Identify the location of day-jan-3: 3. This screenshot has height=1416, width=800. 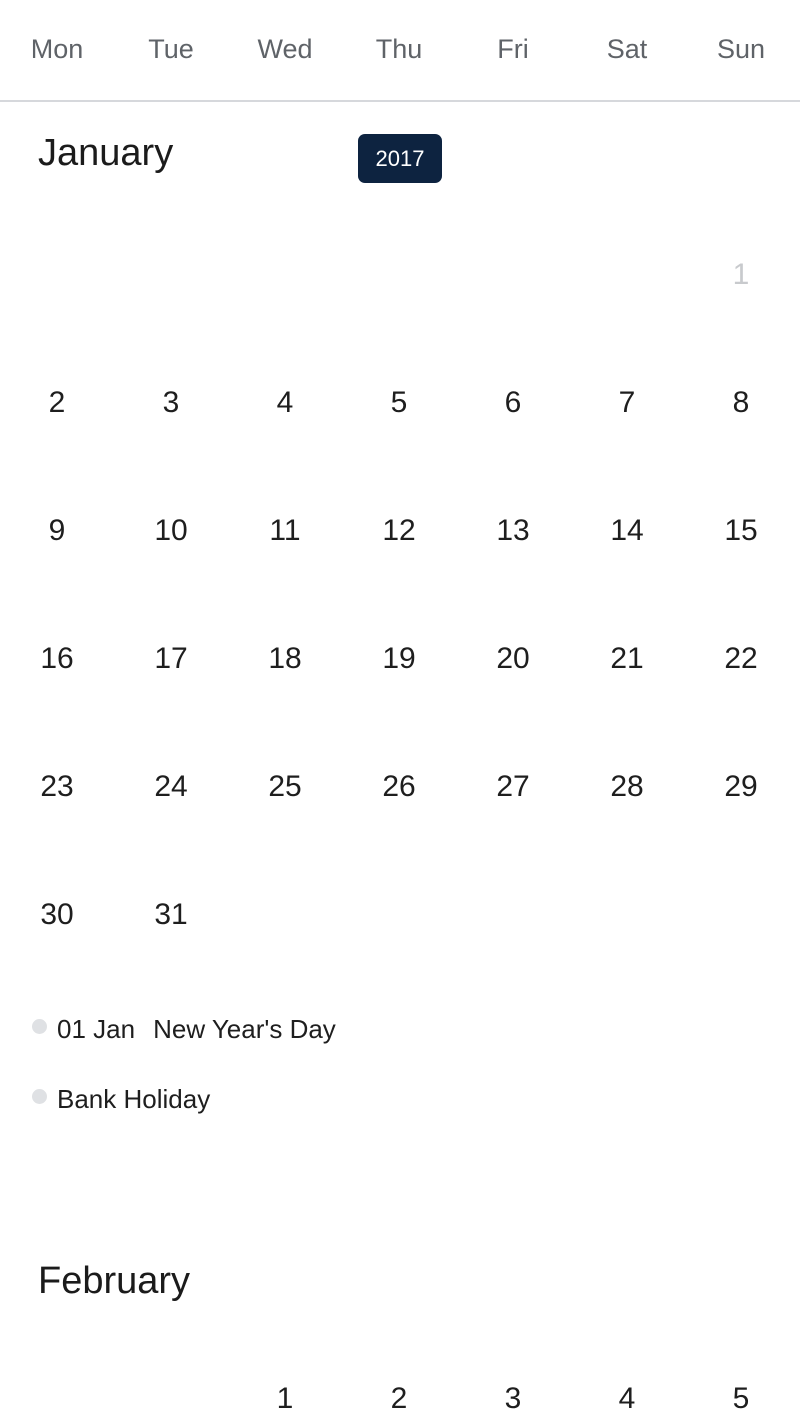
(171, 403).